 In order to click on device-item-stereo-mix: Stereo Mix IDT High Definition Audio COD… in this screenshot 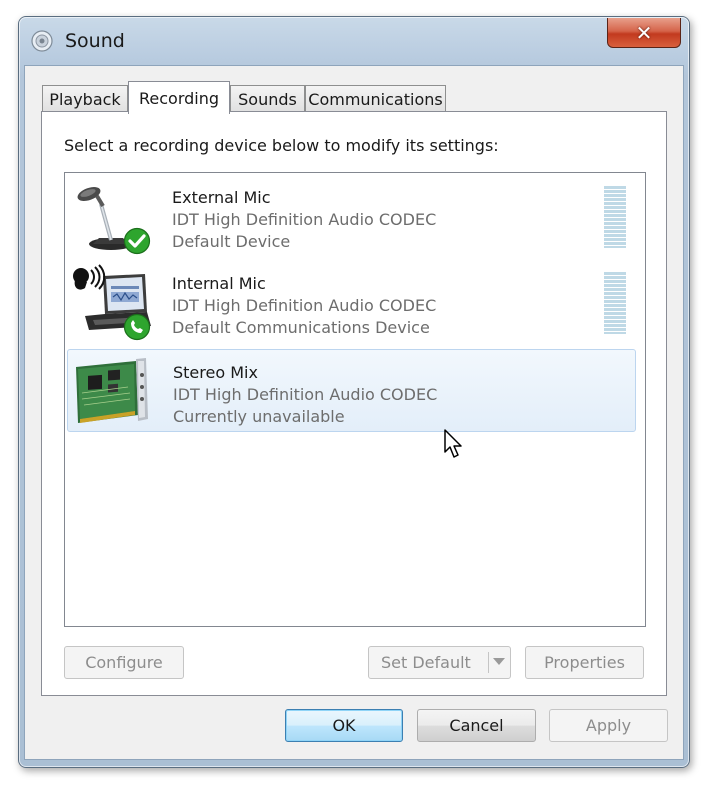, I will do `click(351, 390)`.